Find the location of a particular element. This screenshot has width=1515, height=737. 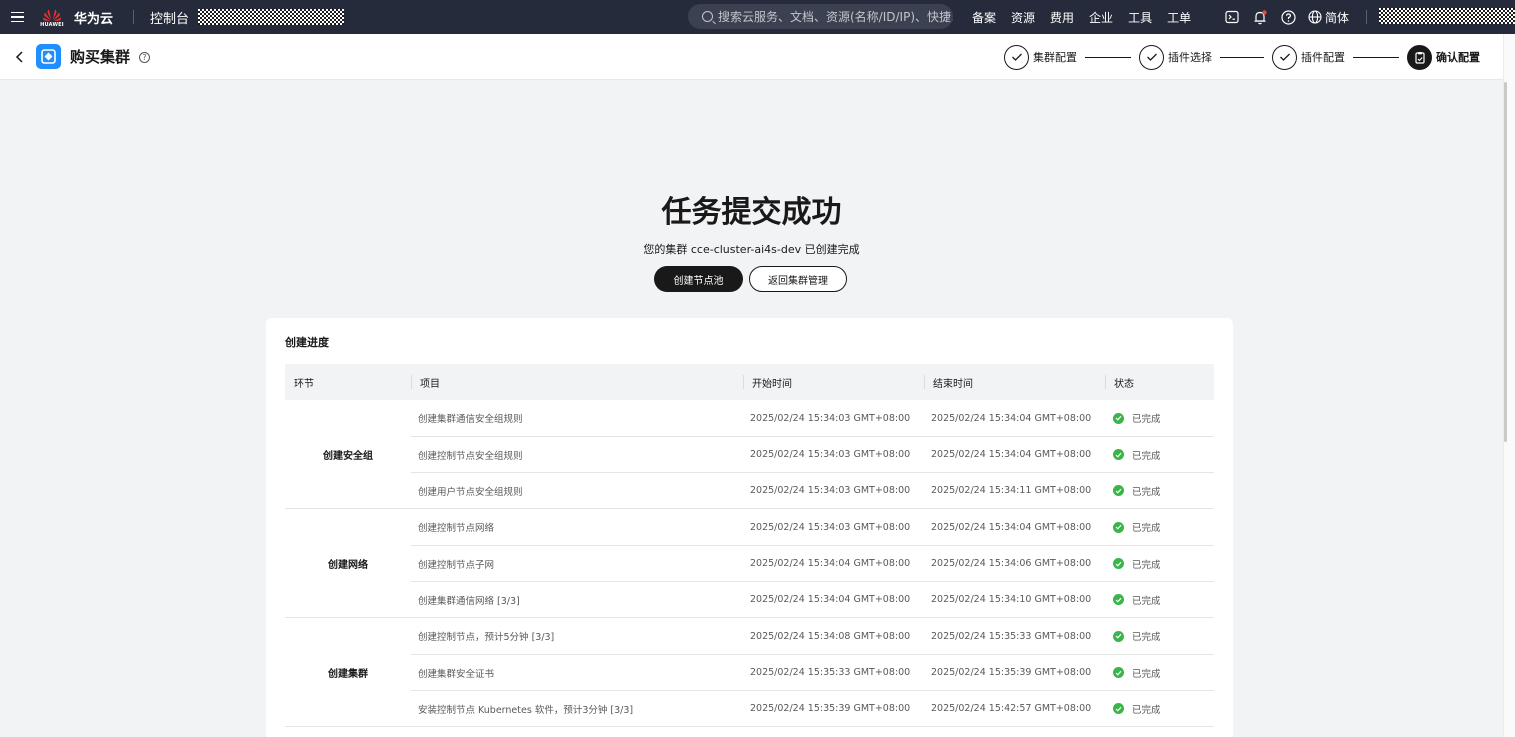

search-icon is located at coordinates (707, 16).